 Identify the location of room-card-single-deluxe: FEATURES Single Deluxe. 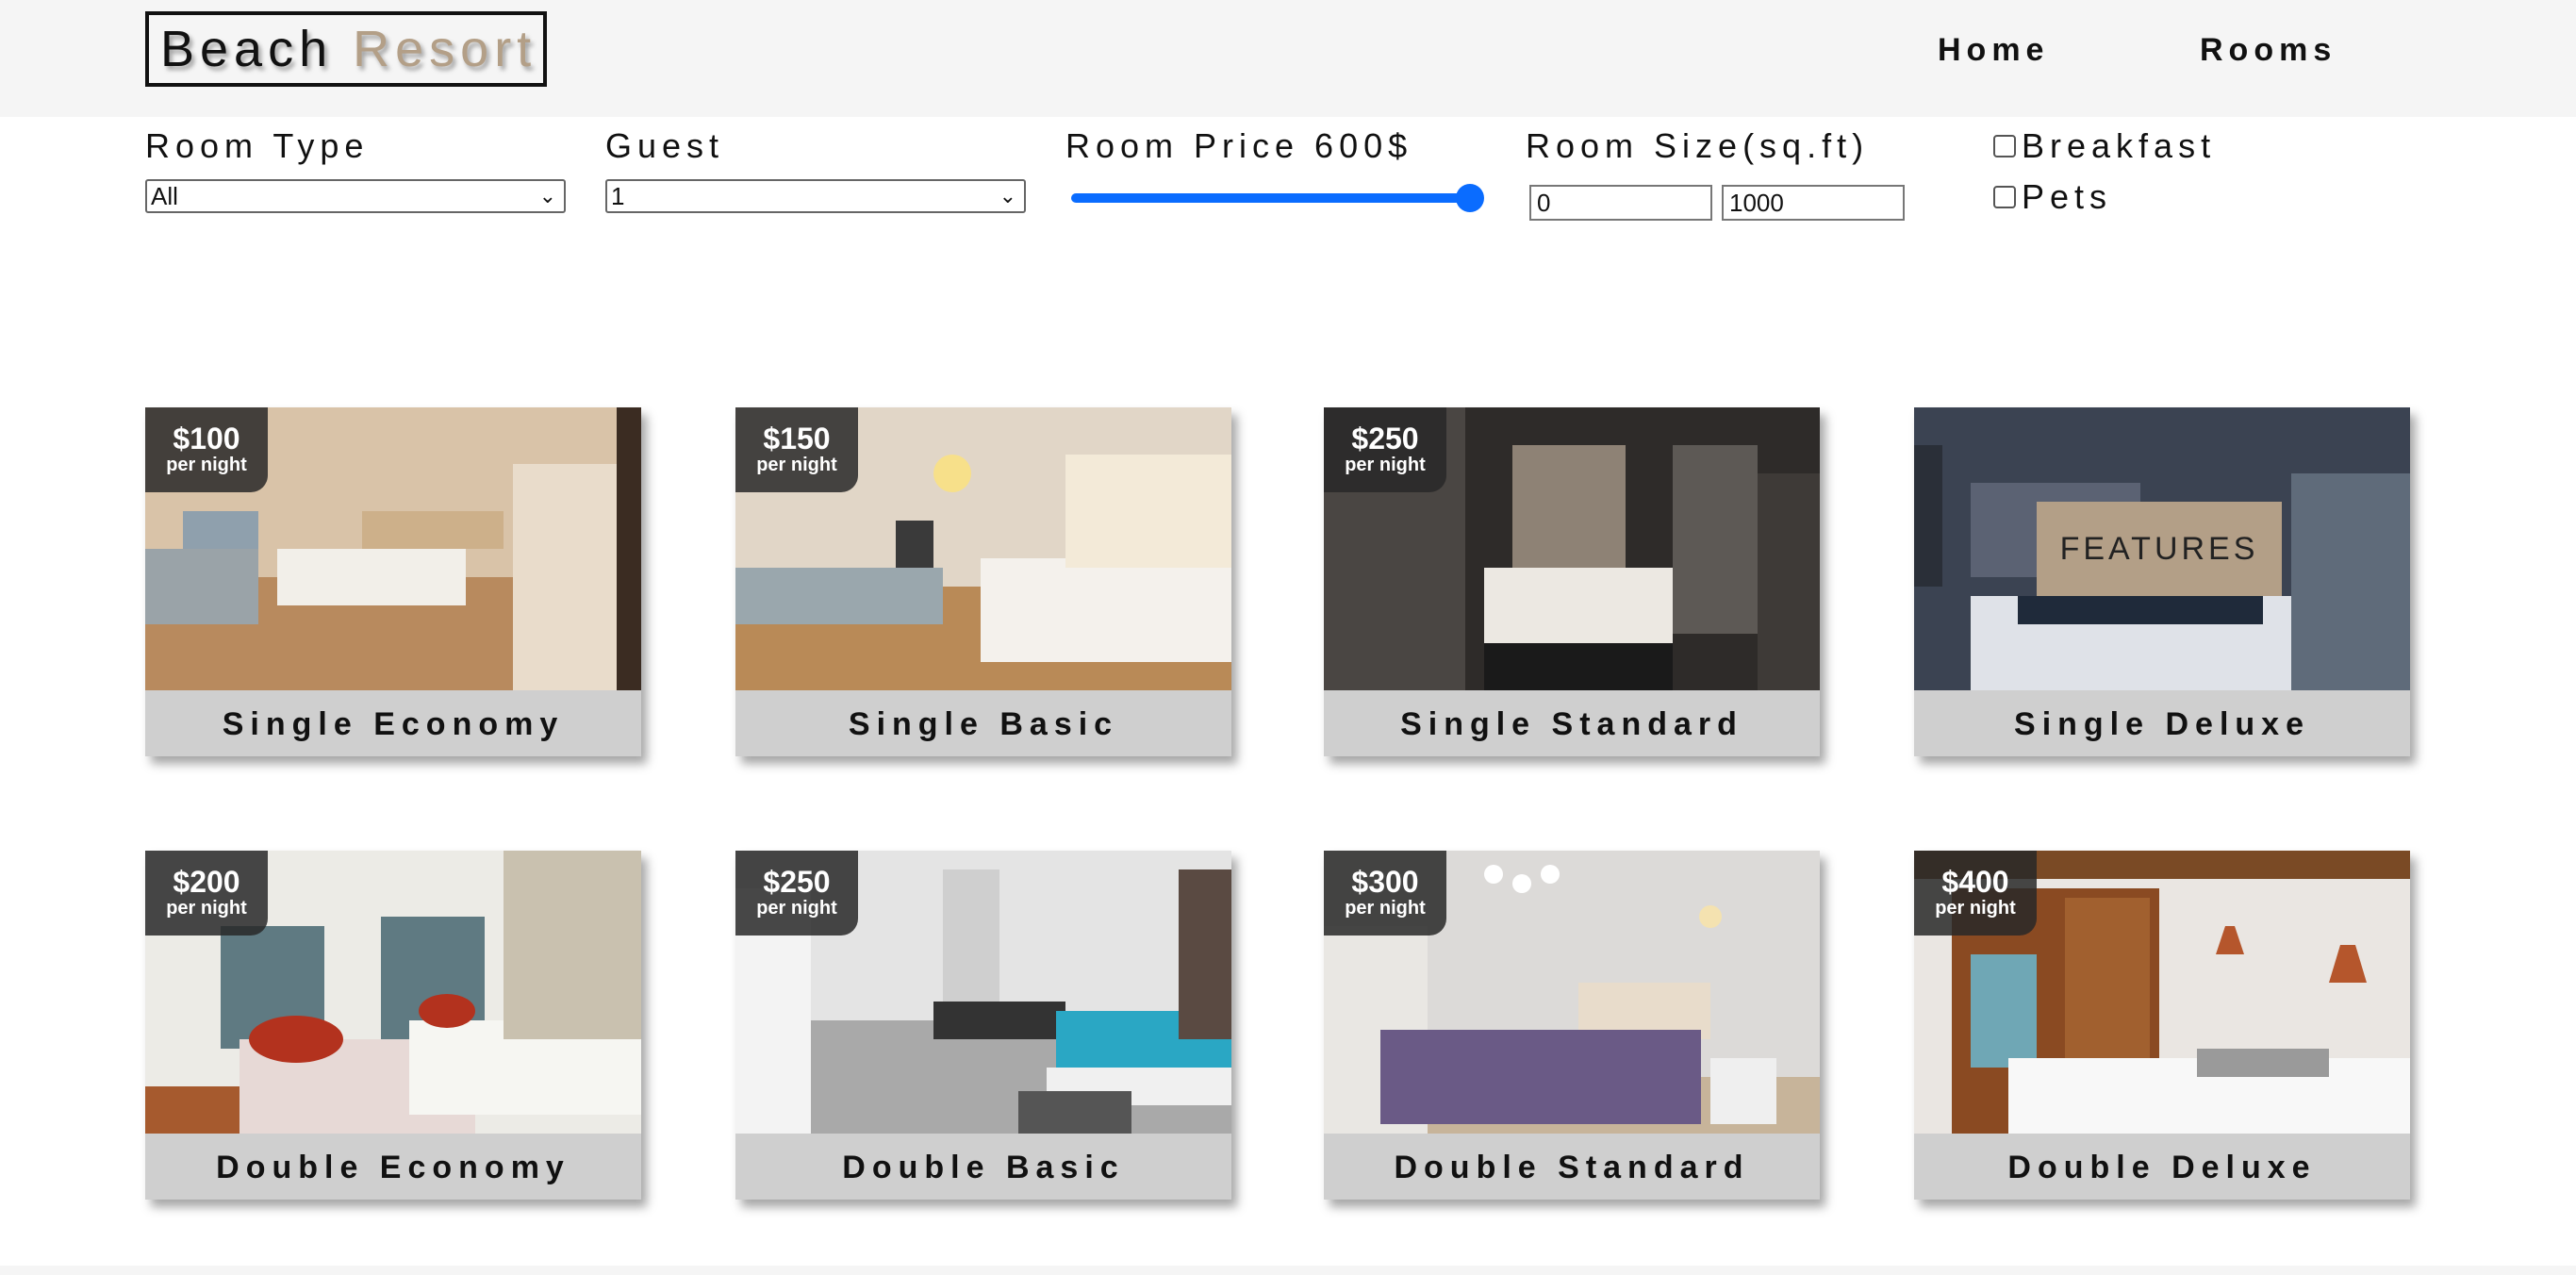
(2162, 581).